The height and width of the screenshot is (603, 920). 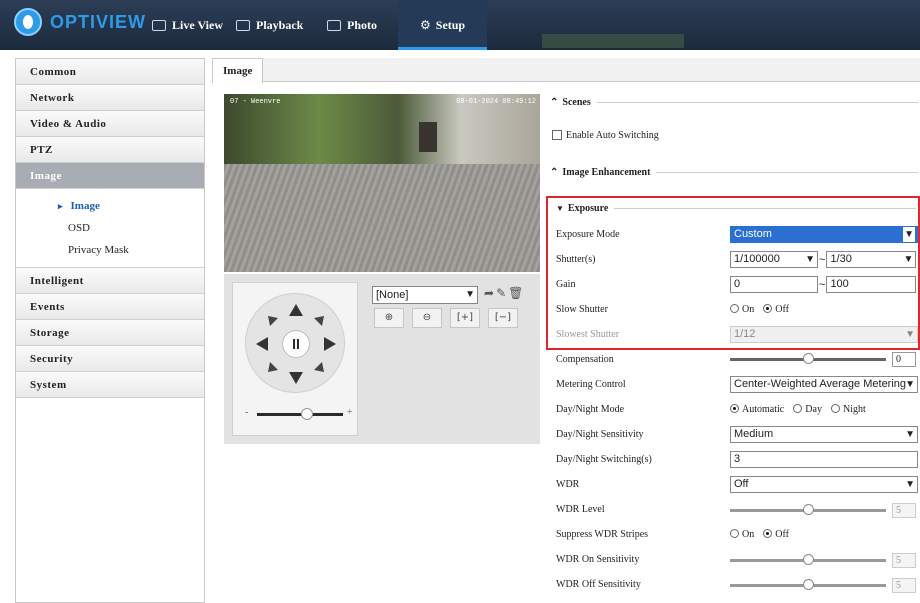 What do you see at coordinates (516, 293) in the screenshot?
I see `delete-preset-icon: 🗑` at bounding box center [516, 293].